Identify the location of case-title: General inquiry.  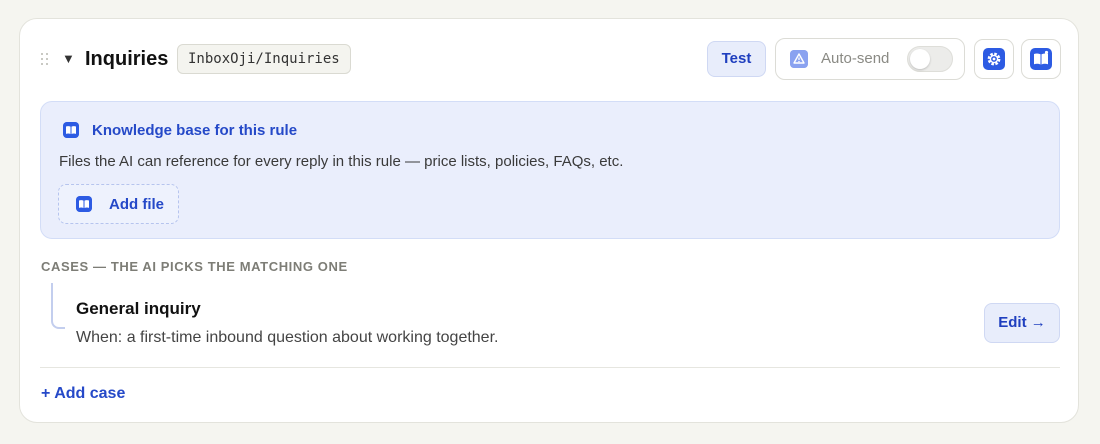
(138, 308).